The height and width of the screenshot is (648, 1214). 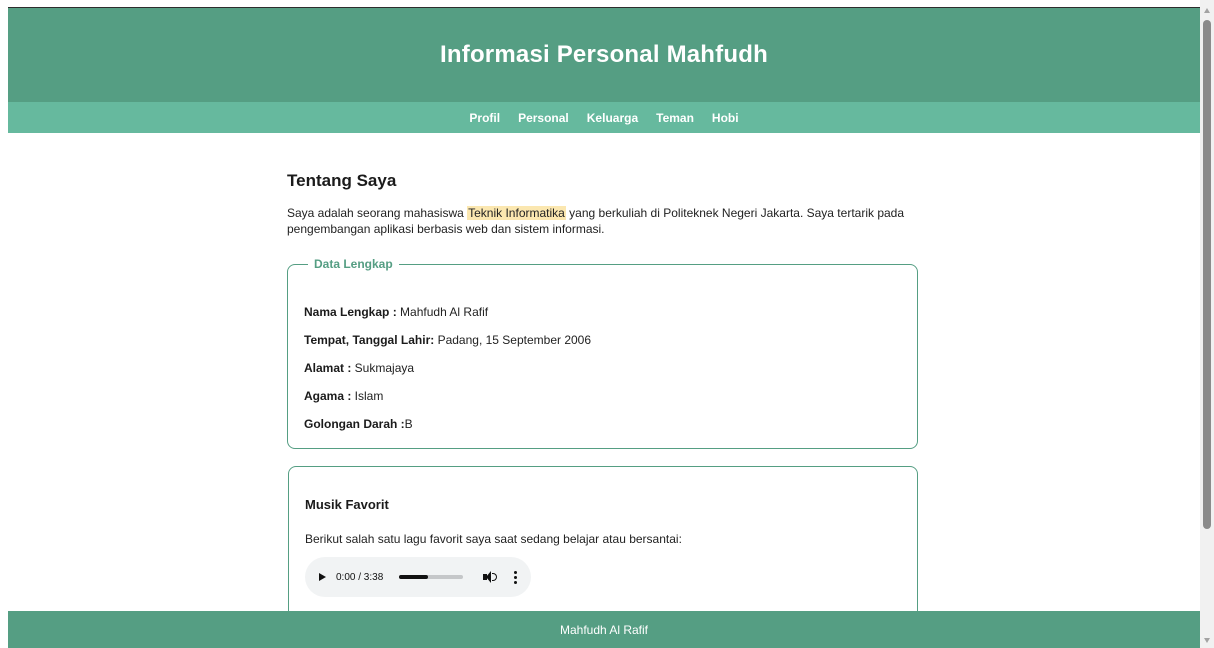 What do you see at coordinates (1207, 10) in the screenshot?
I see `chevron-up-icon` at bounding box center [1207, 10].